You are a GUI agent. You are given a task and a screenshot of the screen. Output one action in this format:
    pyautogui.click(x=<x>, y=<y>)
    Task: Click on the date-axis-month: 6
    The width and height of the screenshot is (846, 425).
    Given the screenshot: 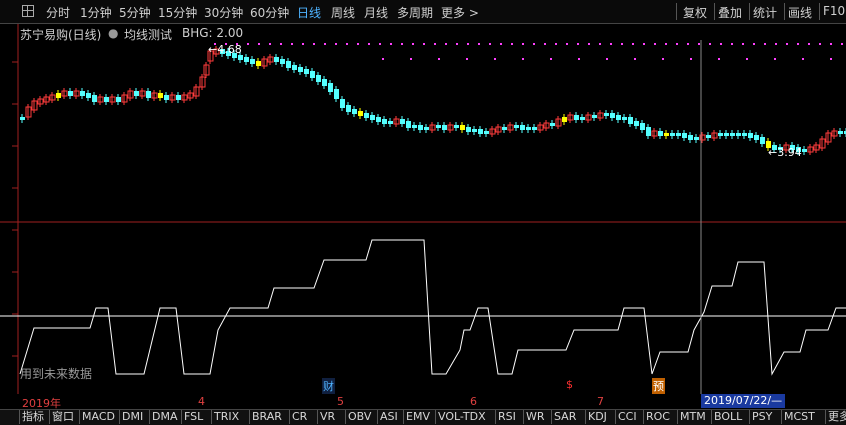 What is the action you would take?
    pyautogui.click(x=473, y=401)
    